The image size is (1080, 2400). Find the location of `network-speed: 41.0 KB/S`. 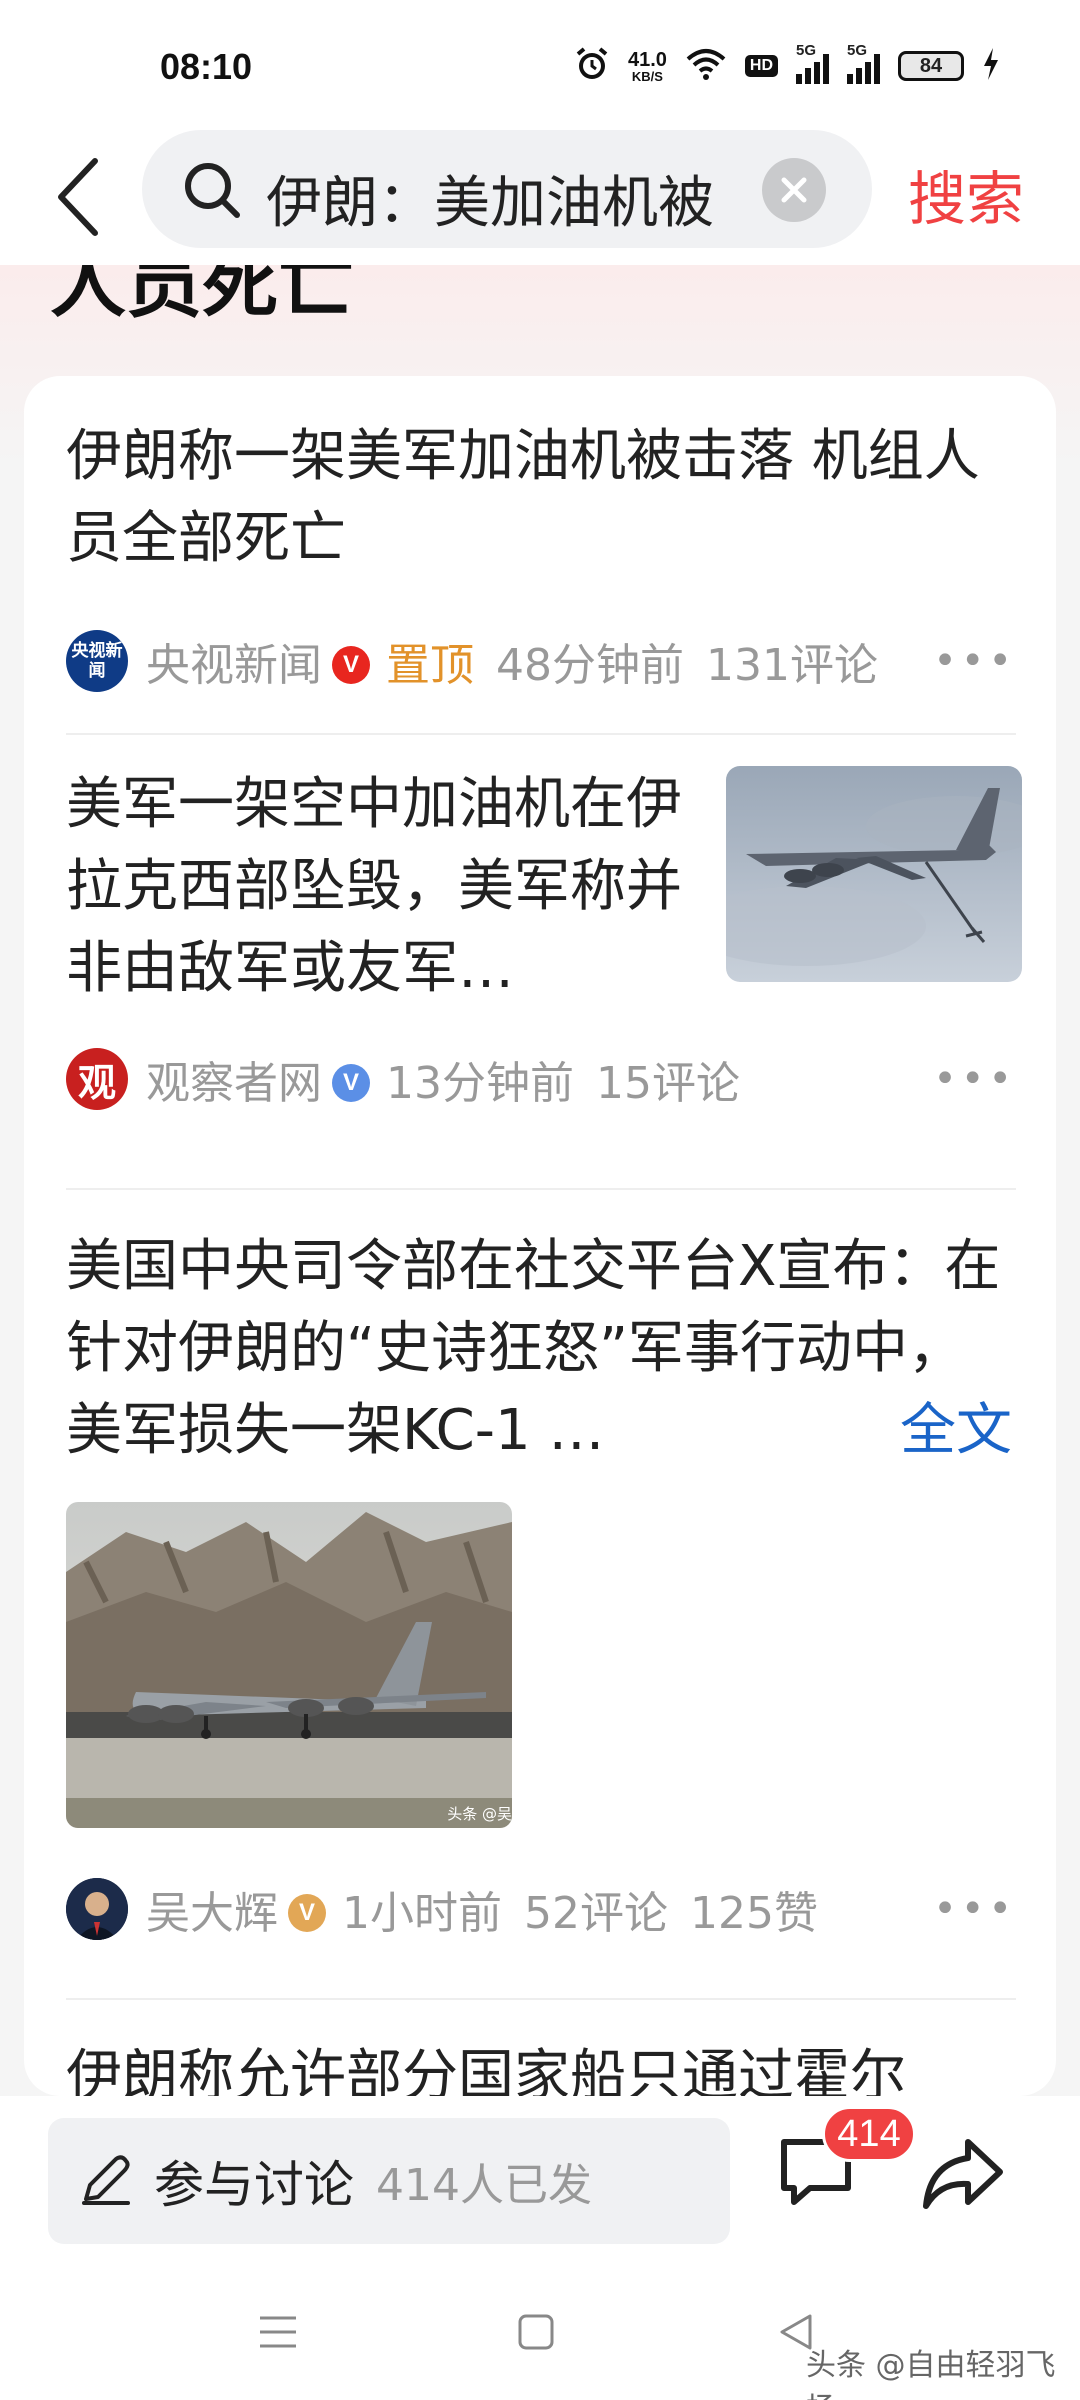

network-speed: 41.0 KB/S is located at coordinates (647, 66).